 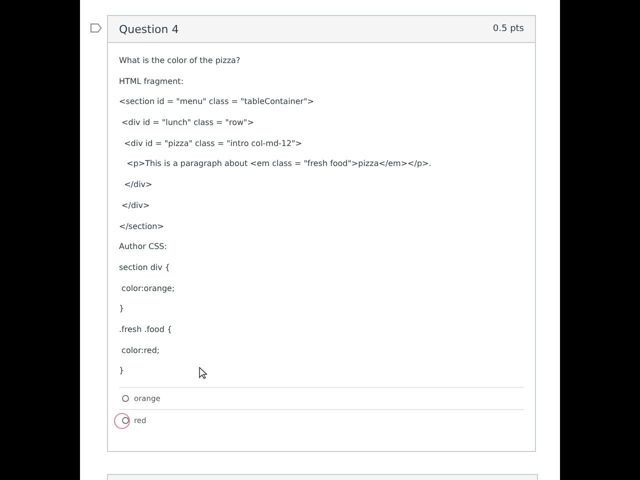 I want to click on question-text: color:red;, so click(x=140, y=350).